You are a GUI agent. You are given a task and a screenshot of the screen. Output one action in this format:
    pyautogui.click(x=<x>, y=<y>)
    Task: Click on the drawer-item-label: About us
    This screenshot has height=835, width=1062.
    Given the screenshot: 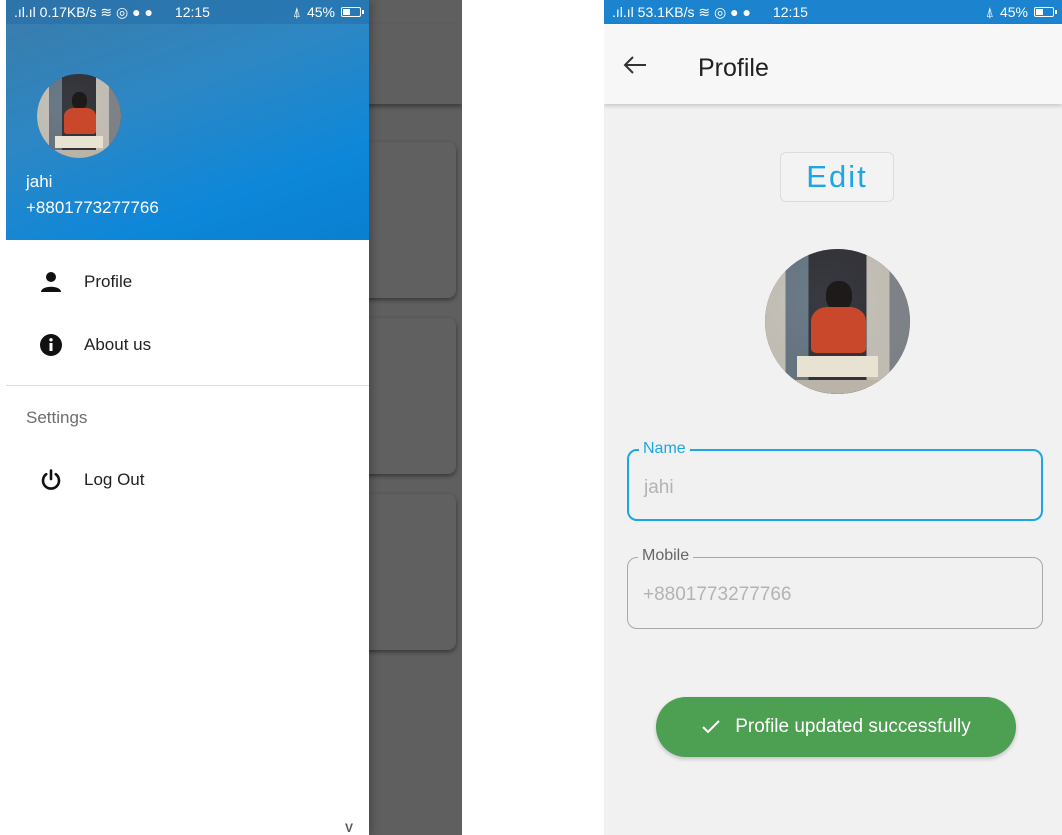 What is the action you would take?
    pyautogui.click(x=118, y=344)
    